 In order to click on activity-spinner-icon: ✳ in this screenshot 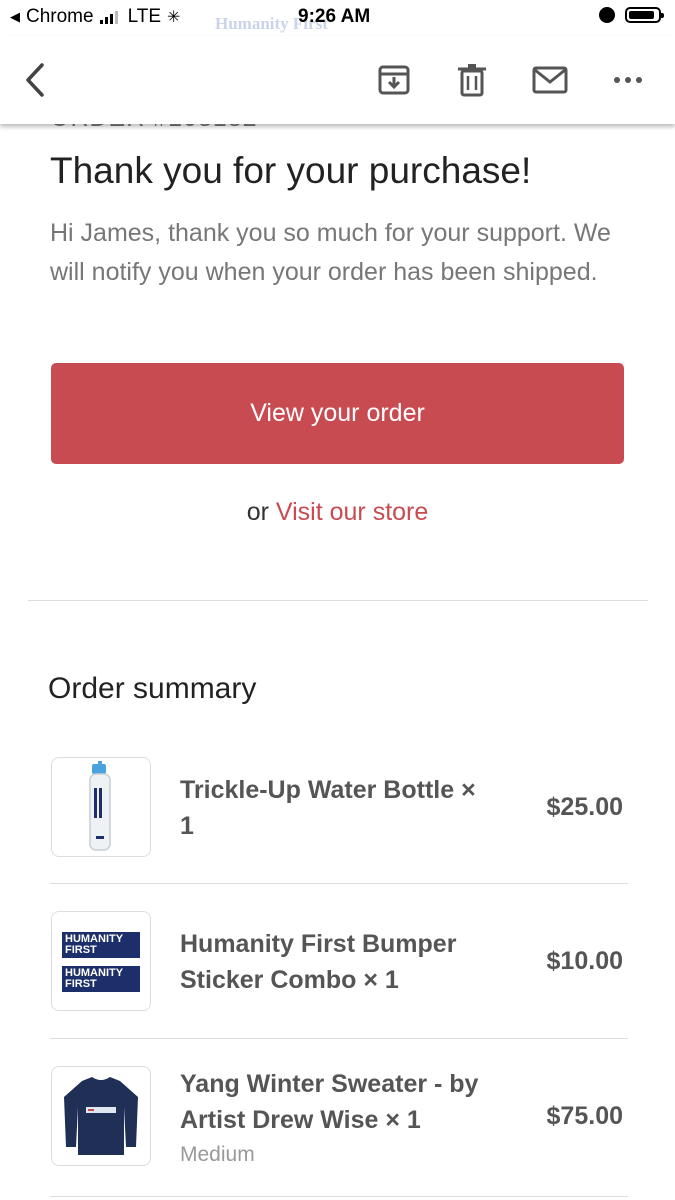, I will do `click(174, 17)`.